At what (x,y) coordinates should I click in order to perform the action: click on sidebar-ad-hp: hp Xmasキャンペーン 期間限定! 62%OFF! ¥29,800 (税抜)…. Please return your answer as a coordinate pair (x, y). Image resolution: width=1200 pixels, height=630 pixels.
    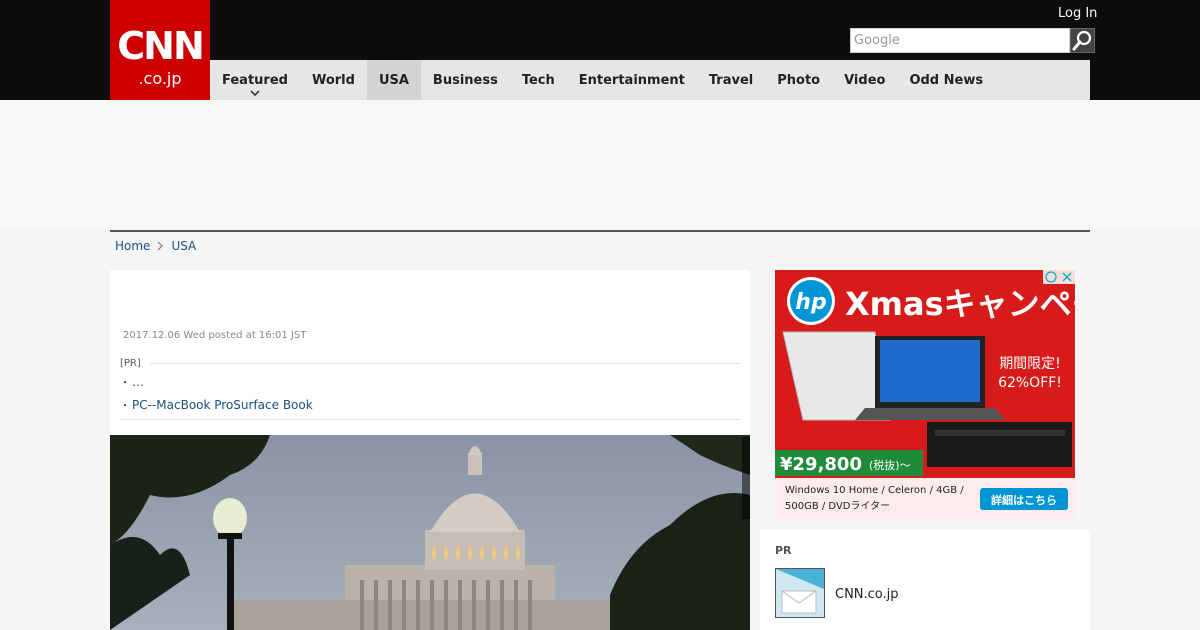
    Looking at the image, I should click on (925, 395).